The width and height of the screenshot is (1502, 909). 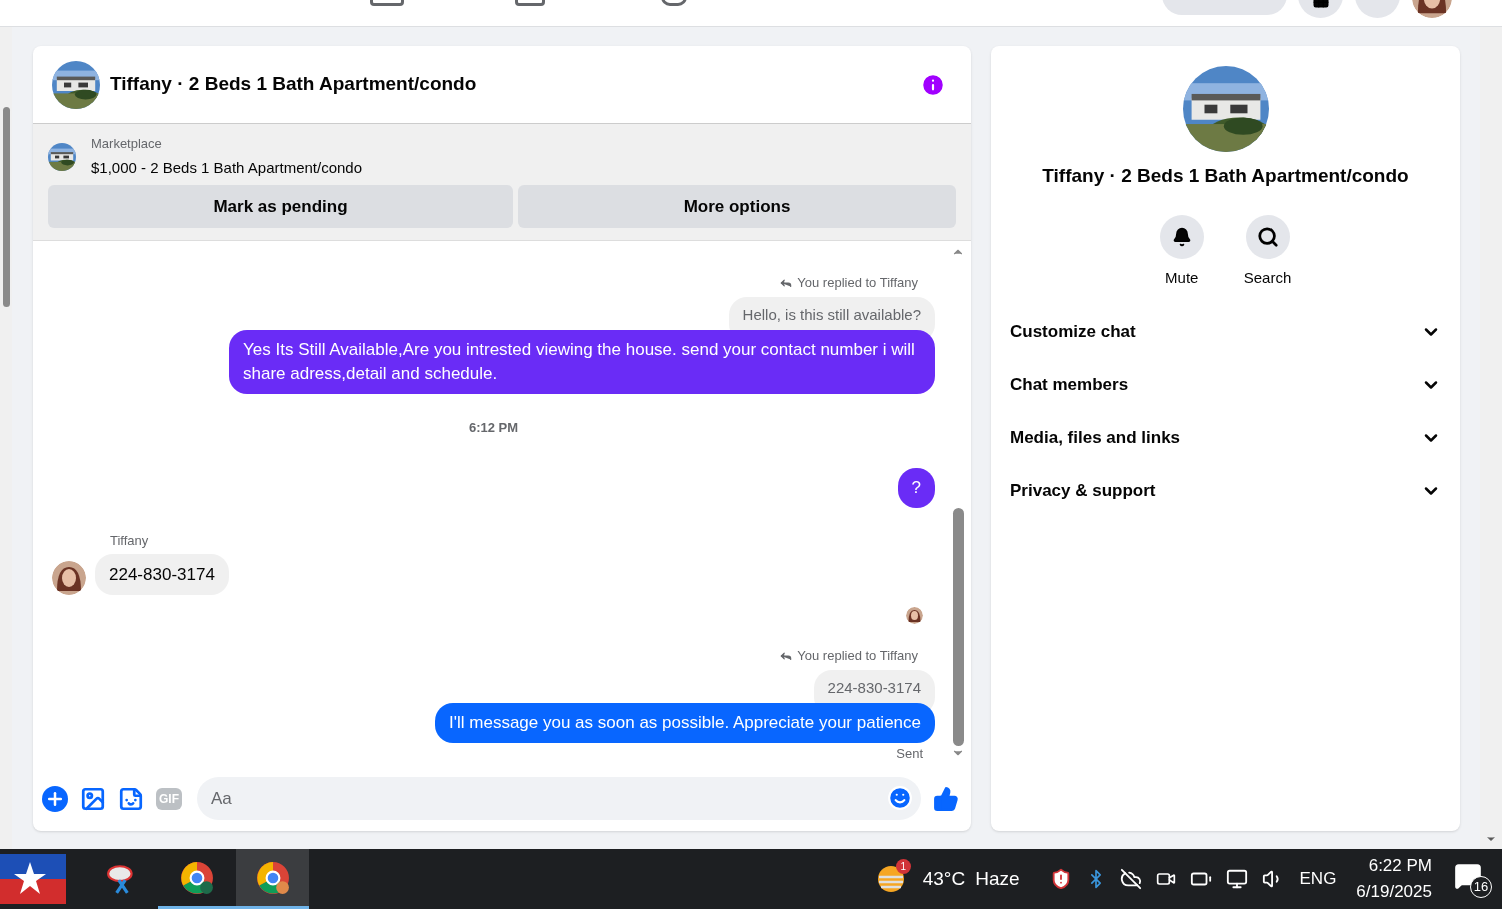 What do you see at coordinates (33, 879) in the screenshot?
I see `flag-icon` at bounding box center [33, 879].